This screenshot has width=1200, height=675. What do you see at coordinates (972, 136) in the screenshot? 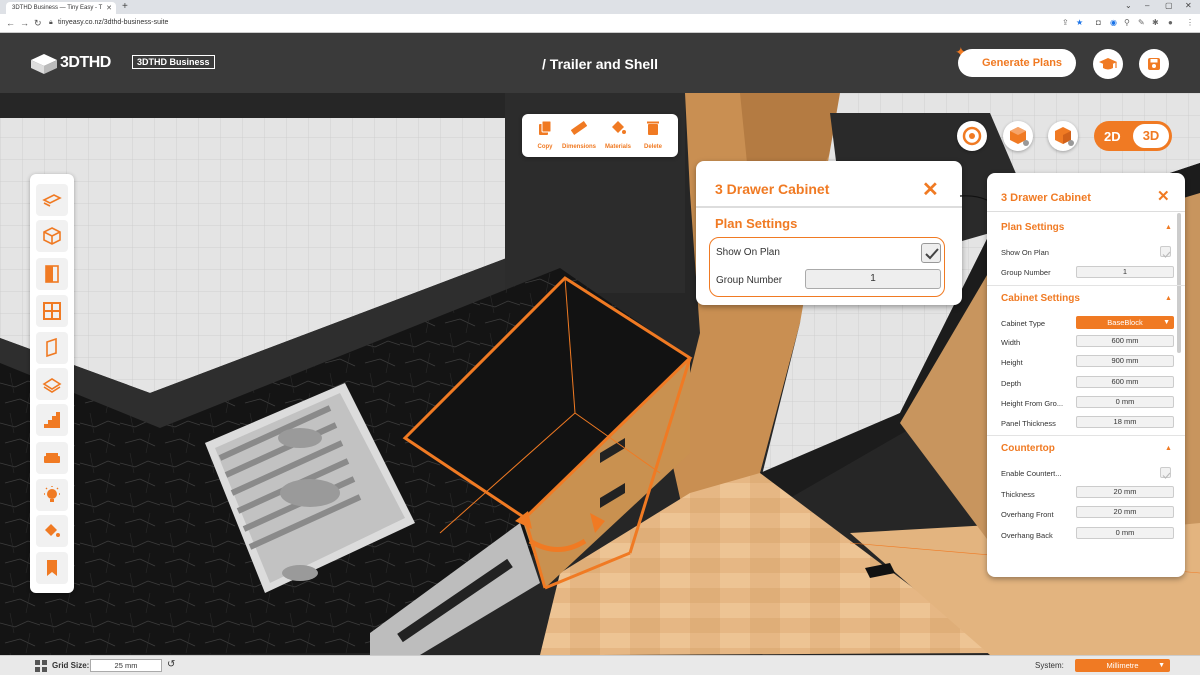
I see `camera-view-button` at bounding box center [972, 136].